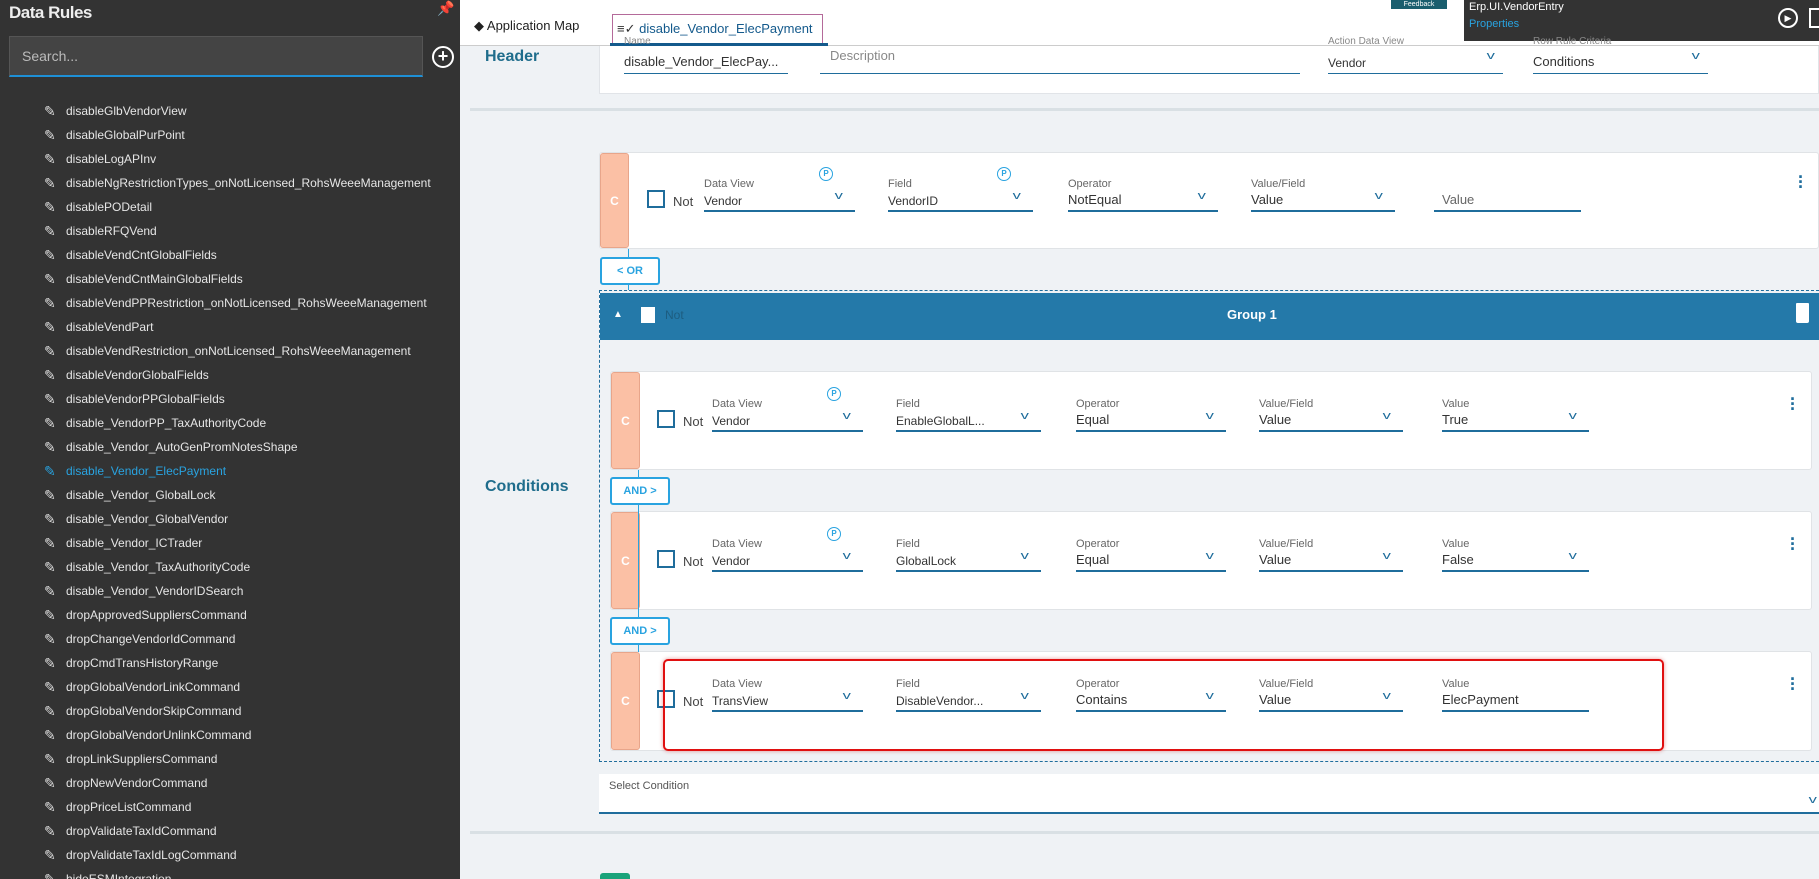 The width and height of the screenshot is (1819, 879). I want to click on value-select: Value True v, so click(1515, 415).